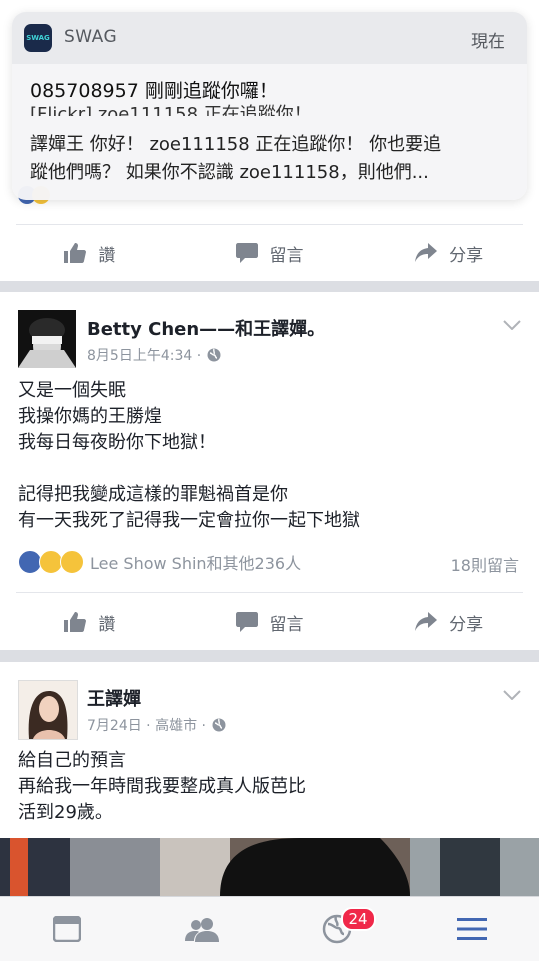 The image size is (539, 961). What do you see at coordinates (337, 929) in the screenshot?
I see `tab-notifications: 24` at bounding box center [337, 929].